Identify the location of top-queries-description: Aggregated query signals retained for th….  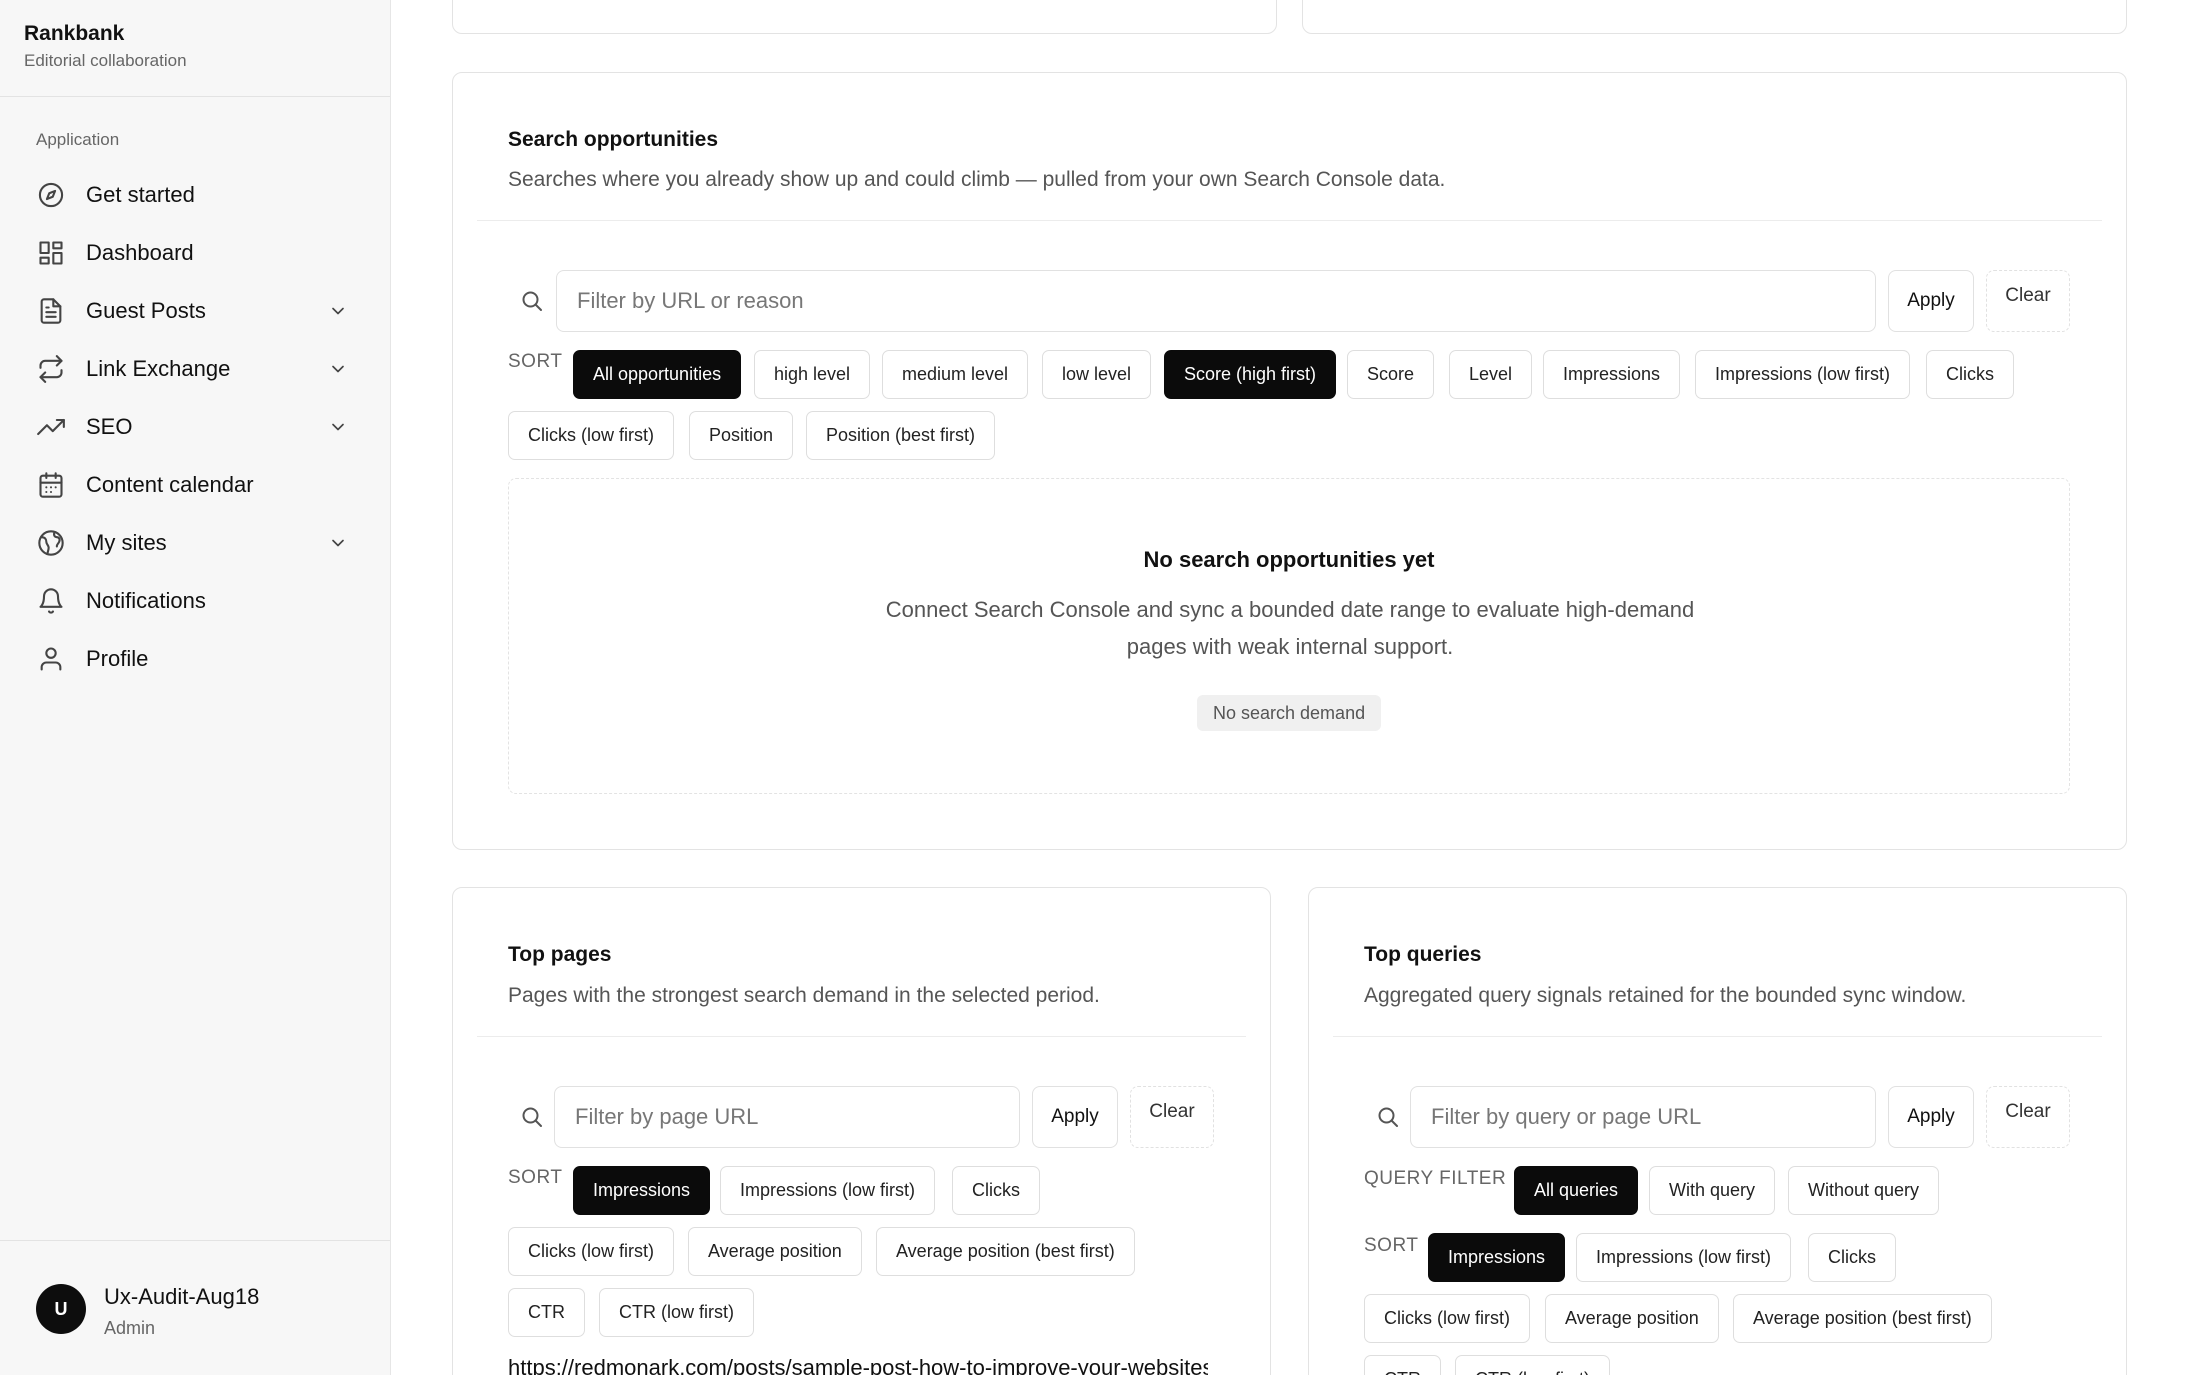
(1665, 995).